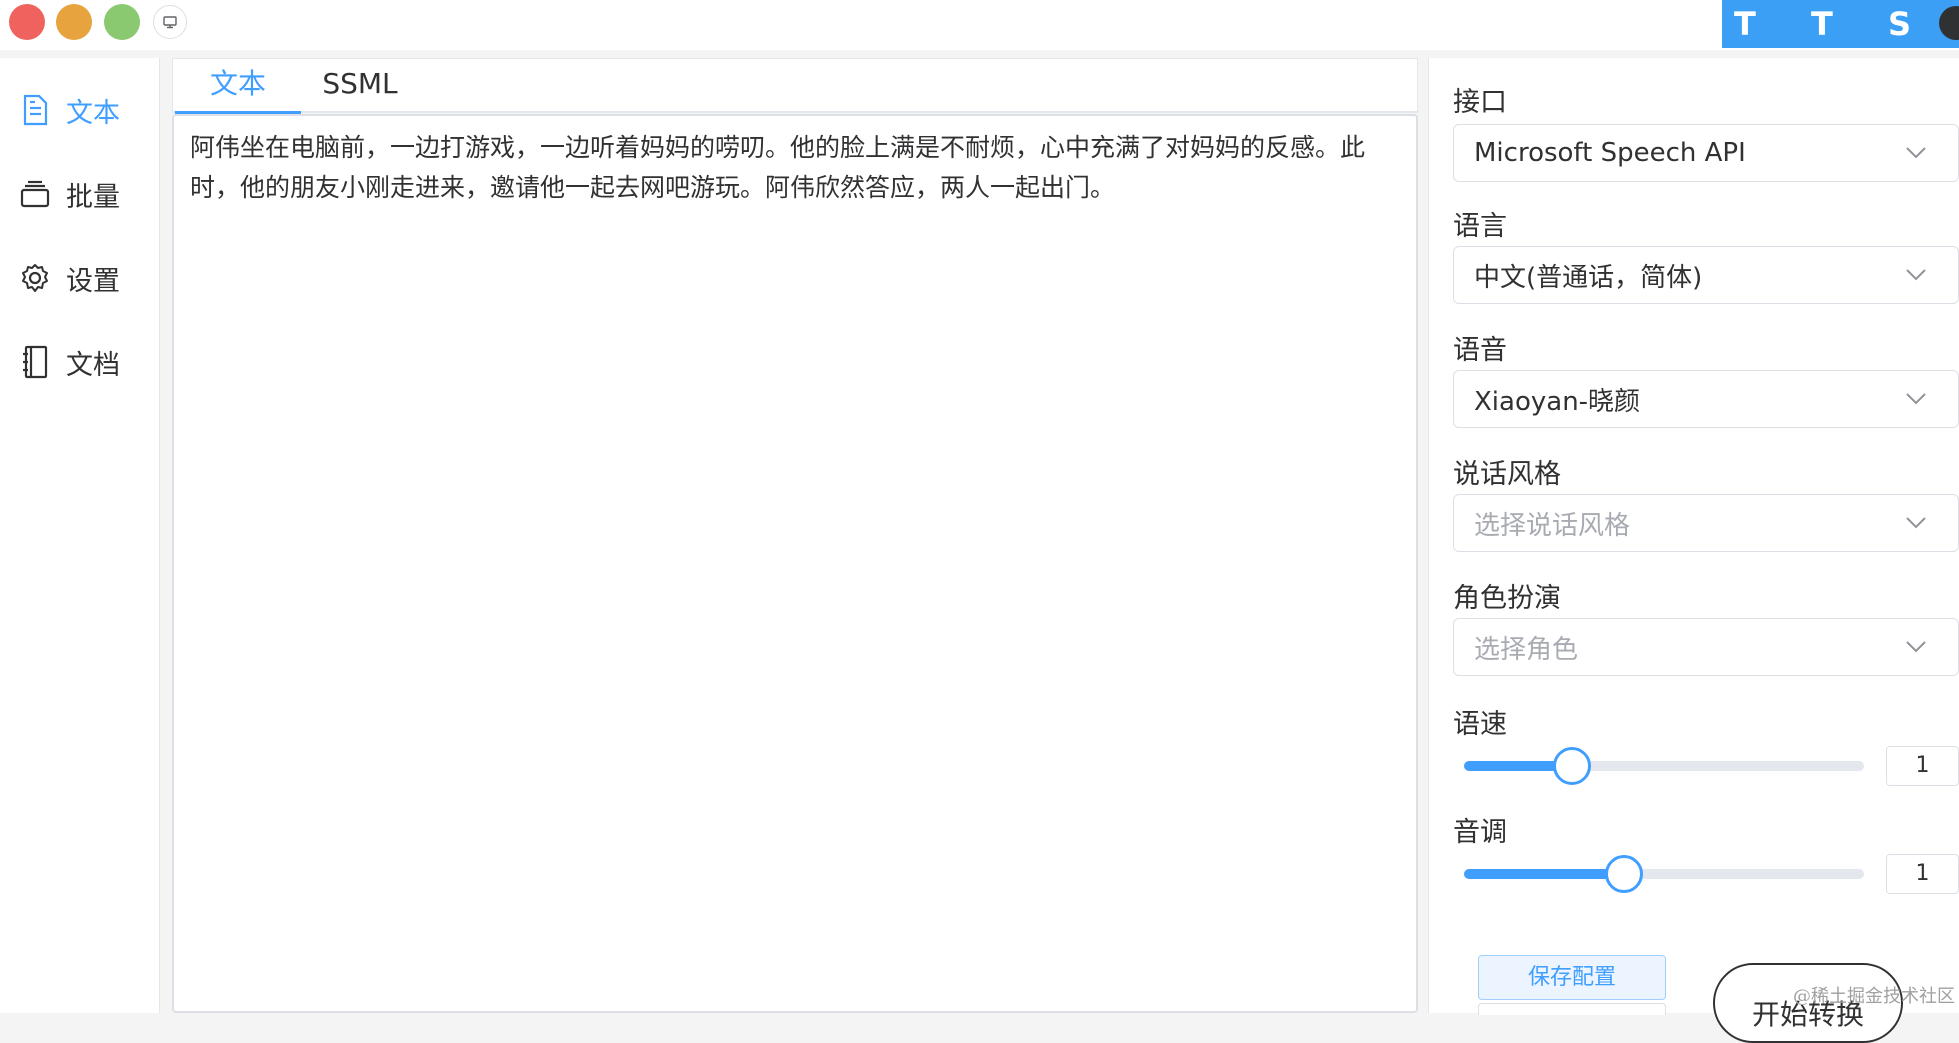 The image size is (1959, 1043). What do you see at coordinates (35, 362) in the screenshot?
I see `notebook-icon` at bounding box center [35, 362].